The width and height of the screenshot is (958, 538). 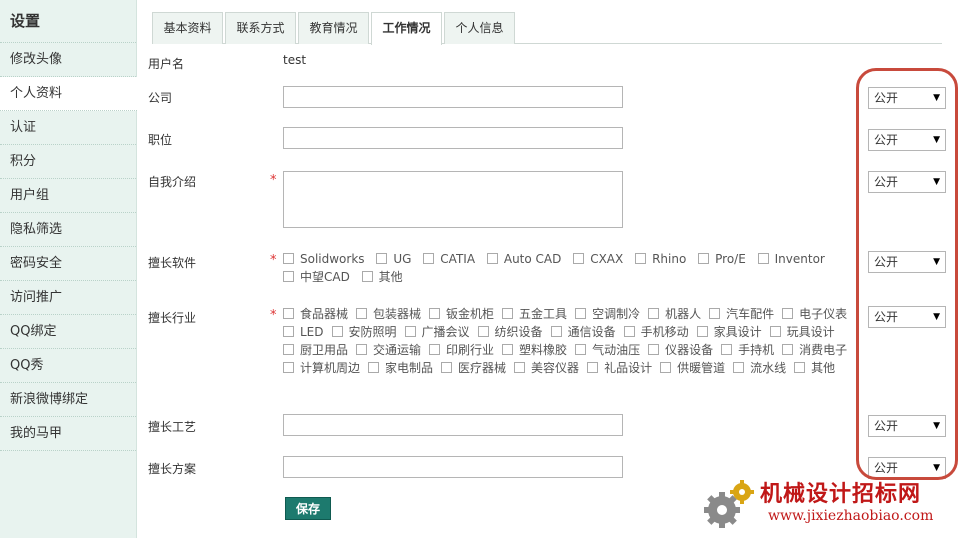 I want to click on industry-option: 空调制冷, so click(x=607, y=314).